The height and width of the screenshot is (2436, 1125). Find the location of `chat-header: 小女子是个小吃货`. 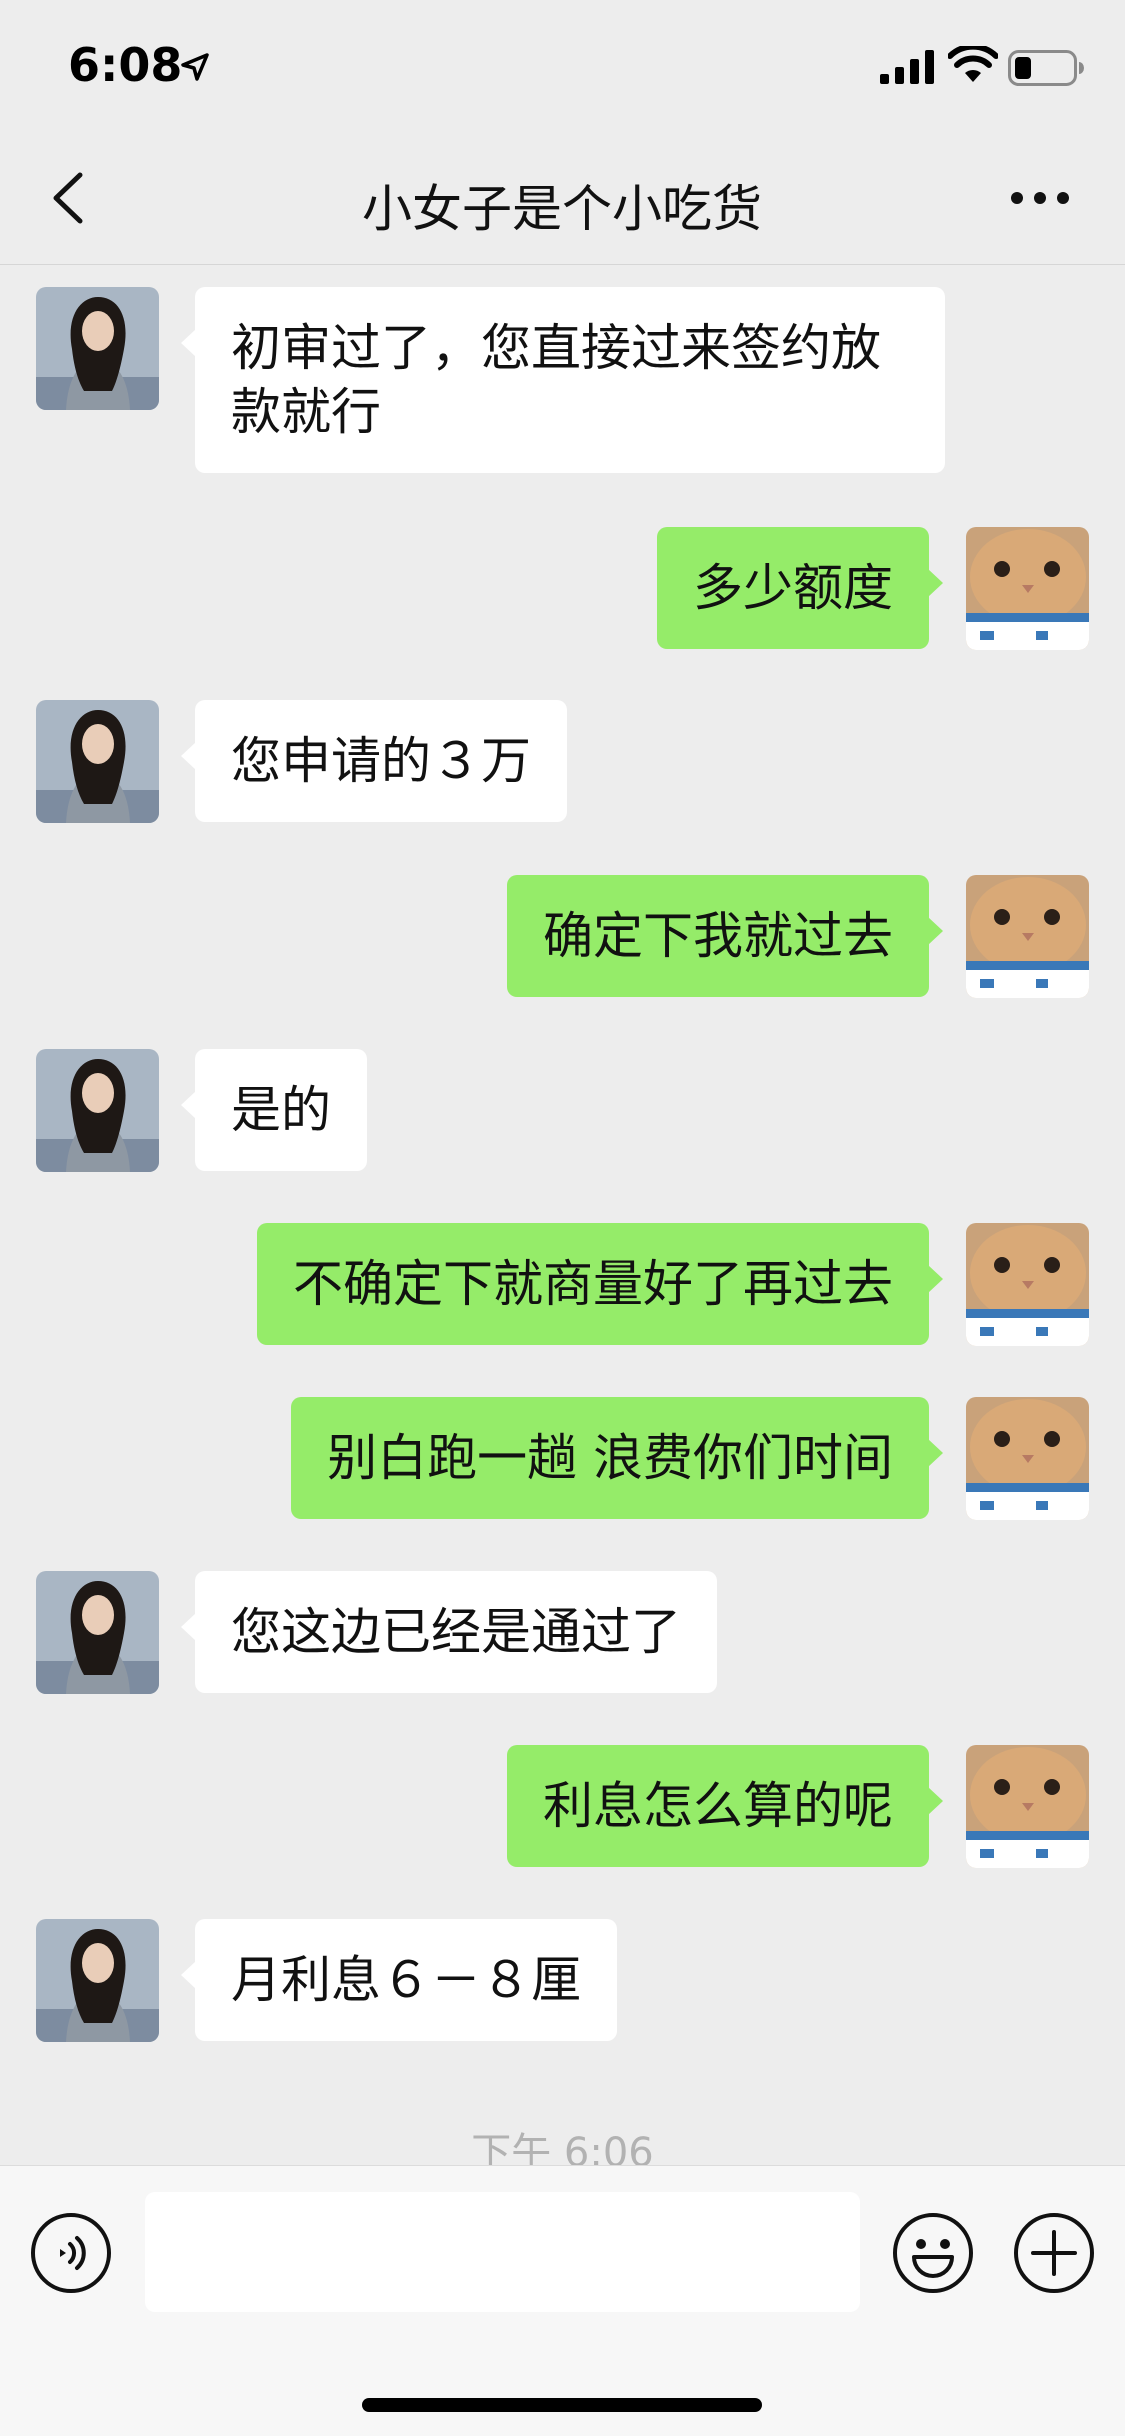

chat-header: 小女子是个小吃货 is located at coordinates (562, 200).